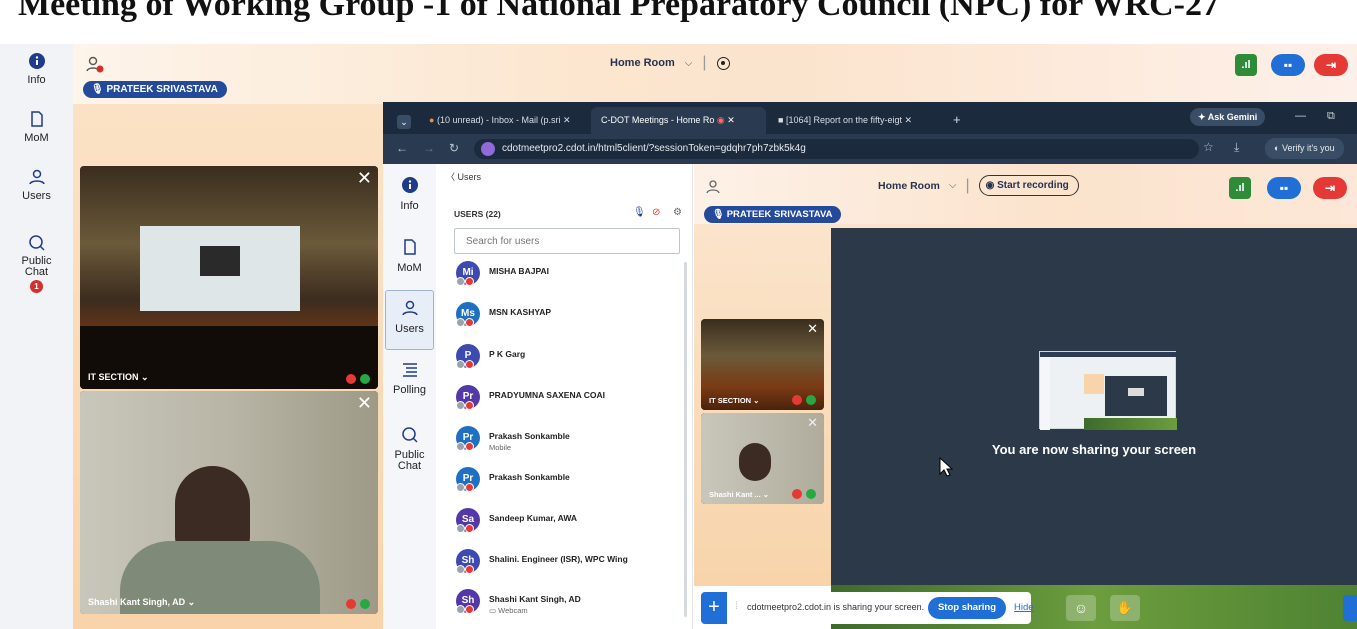  What do you see at coordinates (952, 185) in the screenshot?
I see `chevron-down-icon: ⌵` at bounding box center [952, 185].